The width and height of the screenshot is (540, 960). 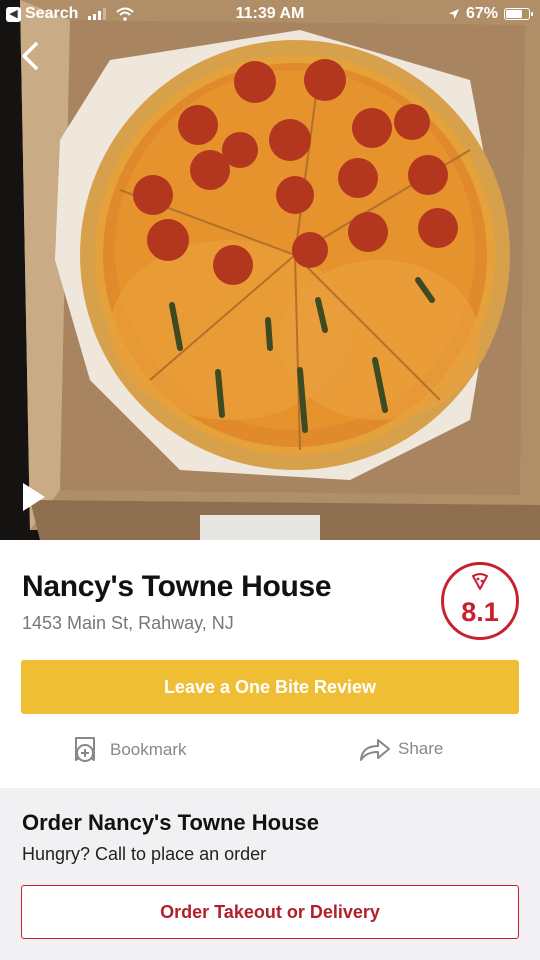 I want to click on score-value: 8.1, so click(x=480, y=612).